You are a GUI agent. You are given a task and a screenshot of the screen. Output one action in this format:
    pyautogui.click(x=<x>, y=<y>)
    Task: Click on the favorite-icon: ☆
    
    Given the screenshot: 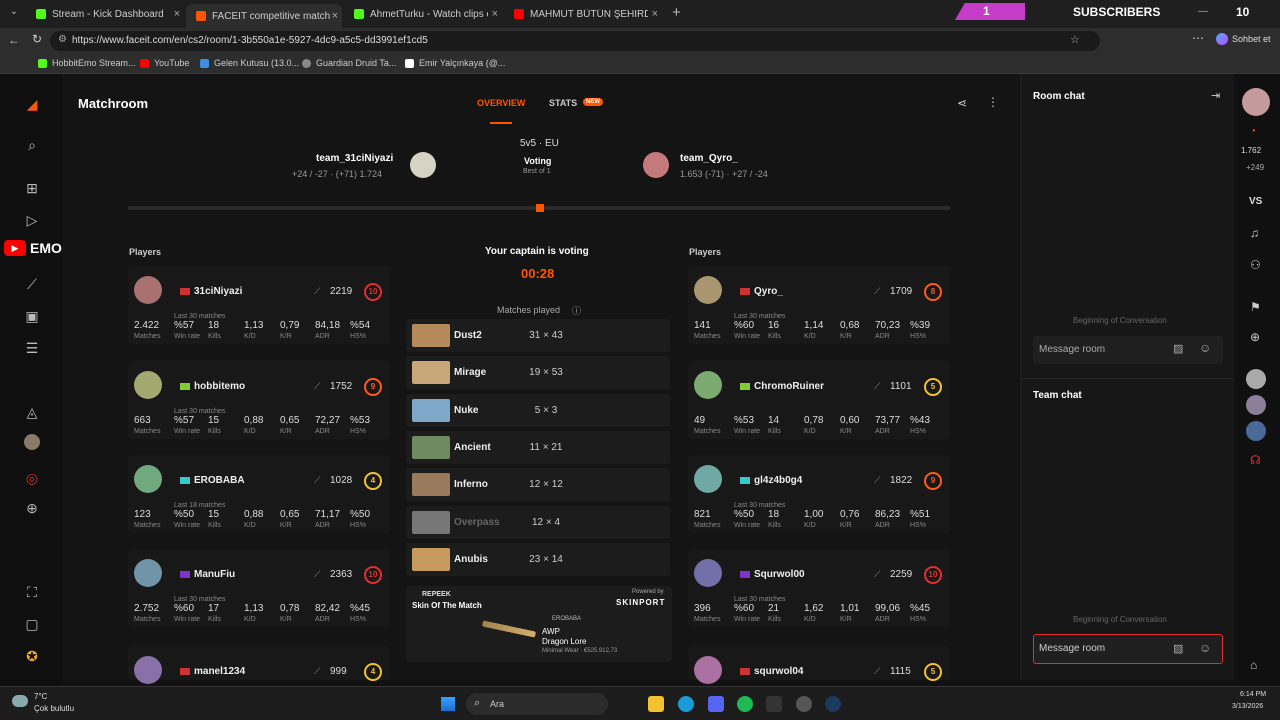 What is the action you would take?
    pyautogui.click(x=1075, y=39)
    